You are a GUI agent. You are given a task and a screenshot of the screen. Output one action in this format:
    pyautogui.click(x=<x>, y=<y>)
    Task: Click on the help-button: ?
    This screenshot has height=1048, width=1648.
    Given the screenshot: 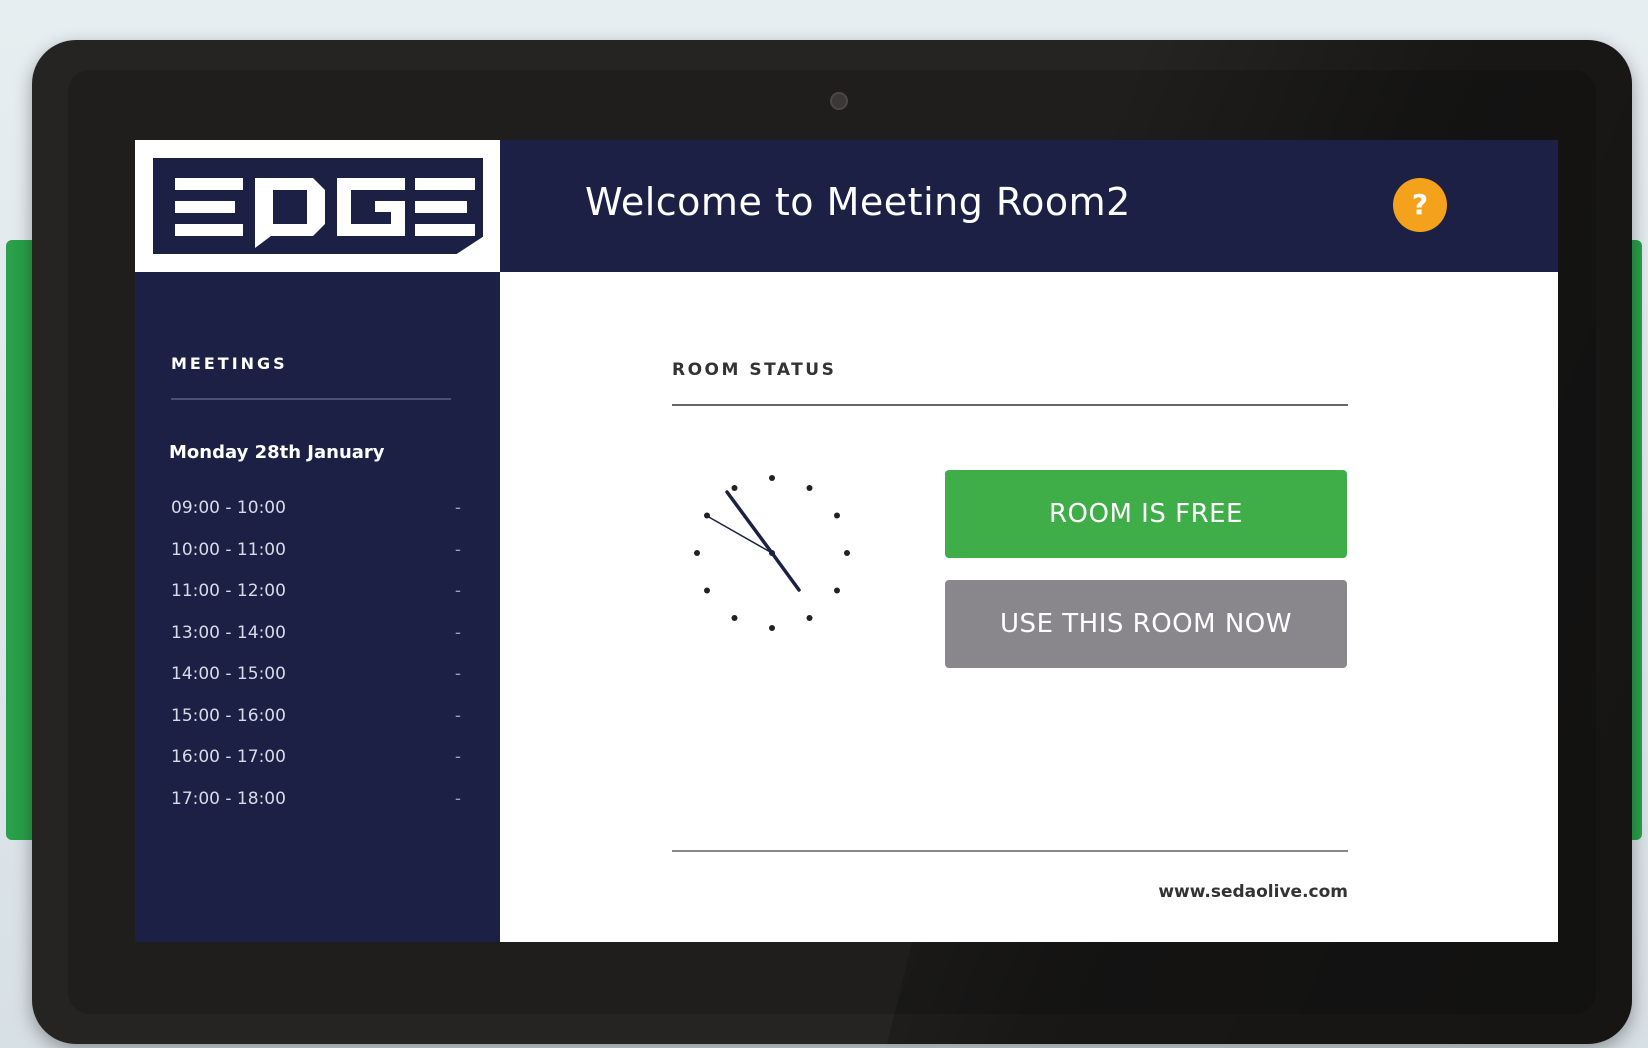 What is the action you would take?
    pyautogui.click(x=1420, y=205)
    